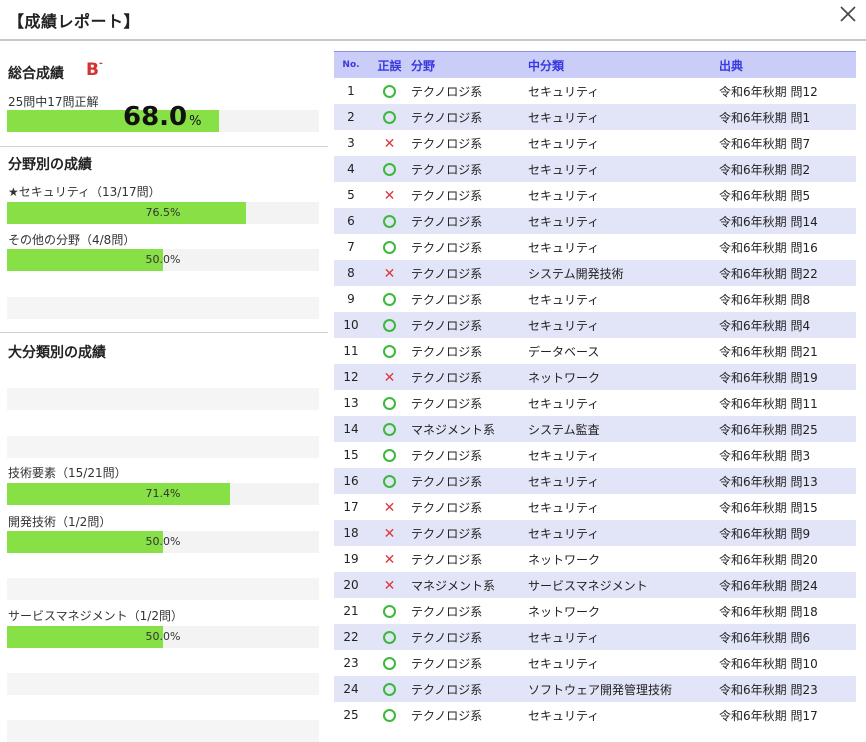  I want to click on category-percent-1: 50.0%, so click(163, 541).